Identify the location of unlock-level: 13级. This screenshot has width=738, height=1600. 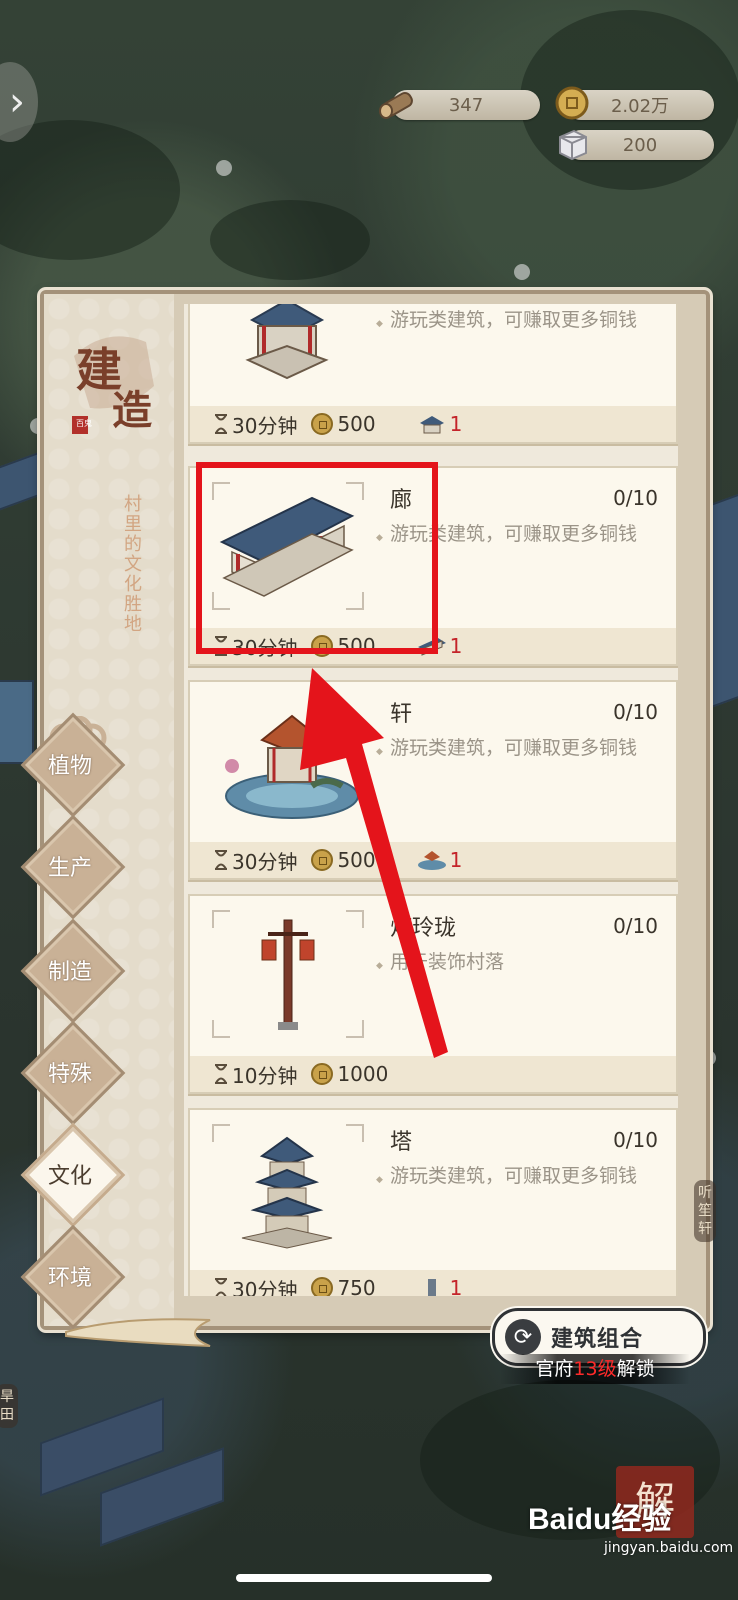
(595, 1369).